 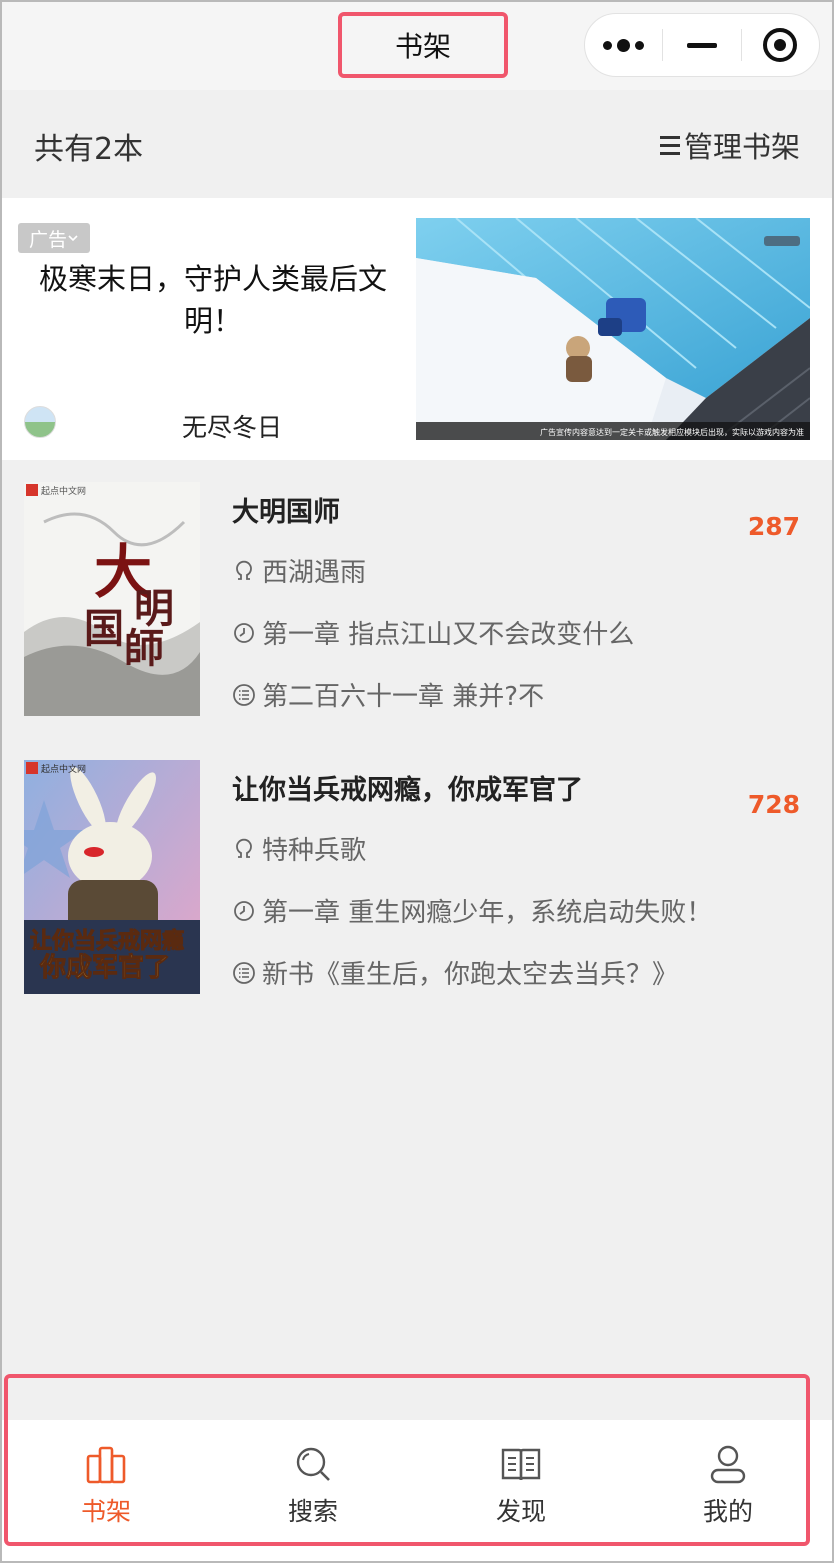 I want to click on ad-source: 无尽冬日, so click(x=232, y=427).